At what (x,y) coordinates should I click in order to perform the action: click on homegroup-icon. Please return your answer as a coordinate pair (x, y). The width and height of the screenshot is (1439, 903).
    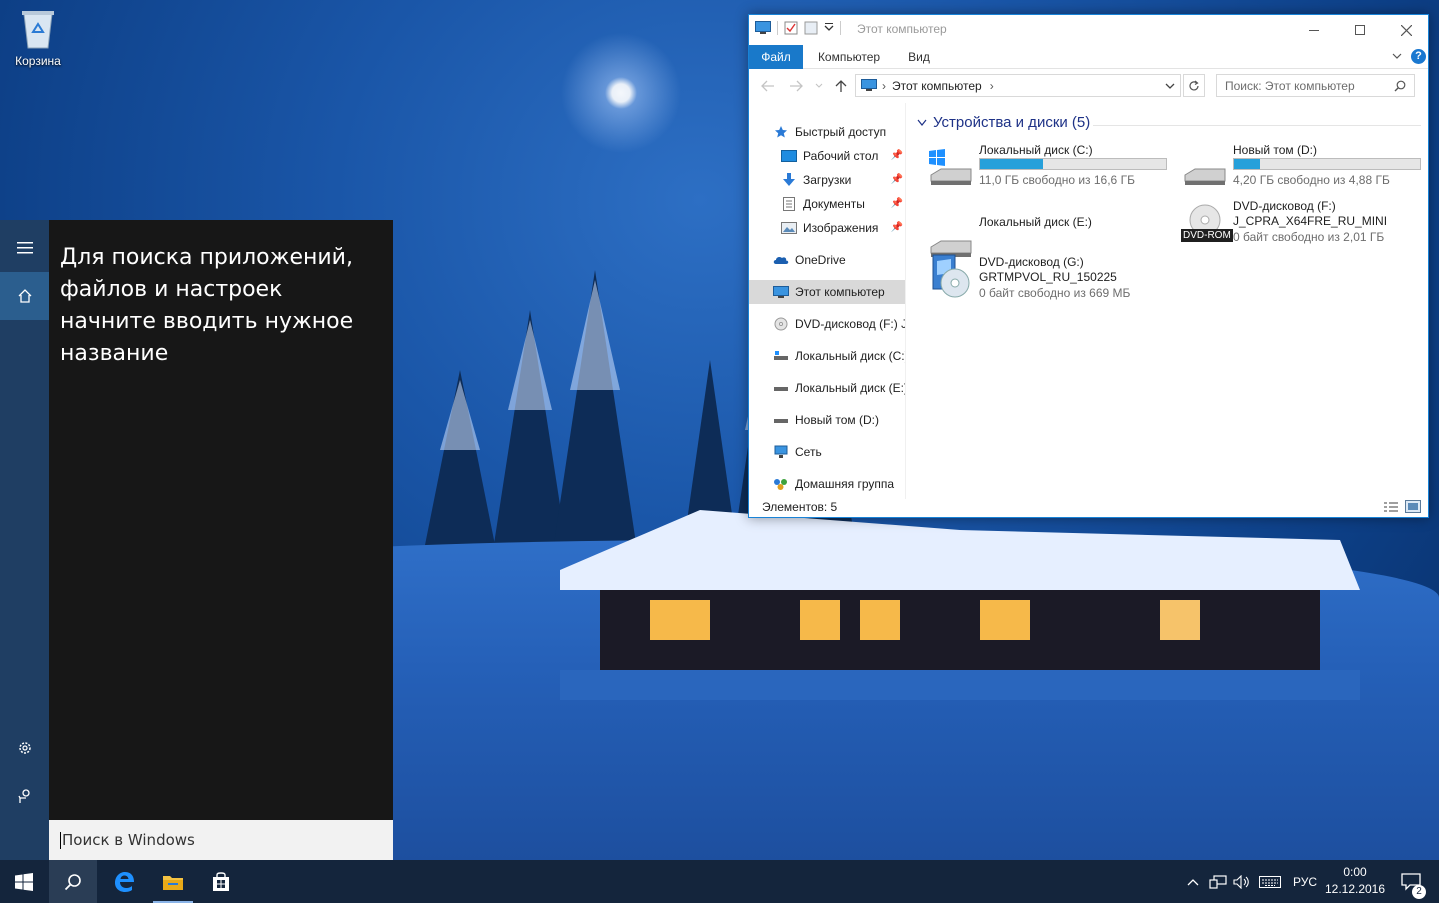
    Looking at the image, I should click on (781, 484).